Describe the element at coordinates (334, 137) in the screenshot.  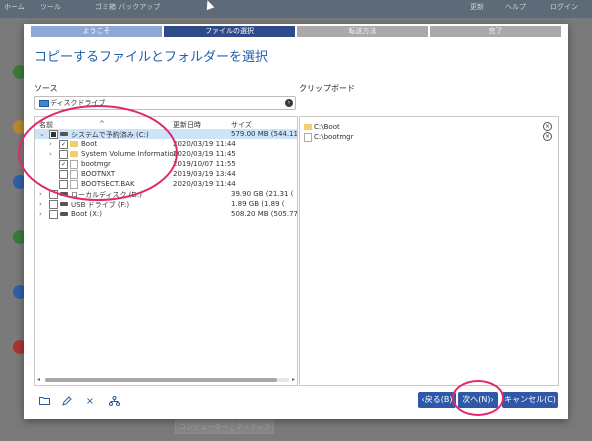
I see `clipboard-item-name: C:\bootmgr` at that location.